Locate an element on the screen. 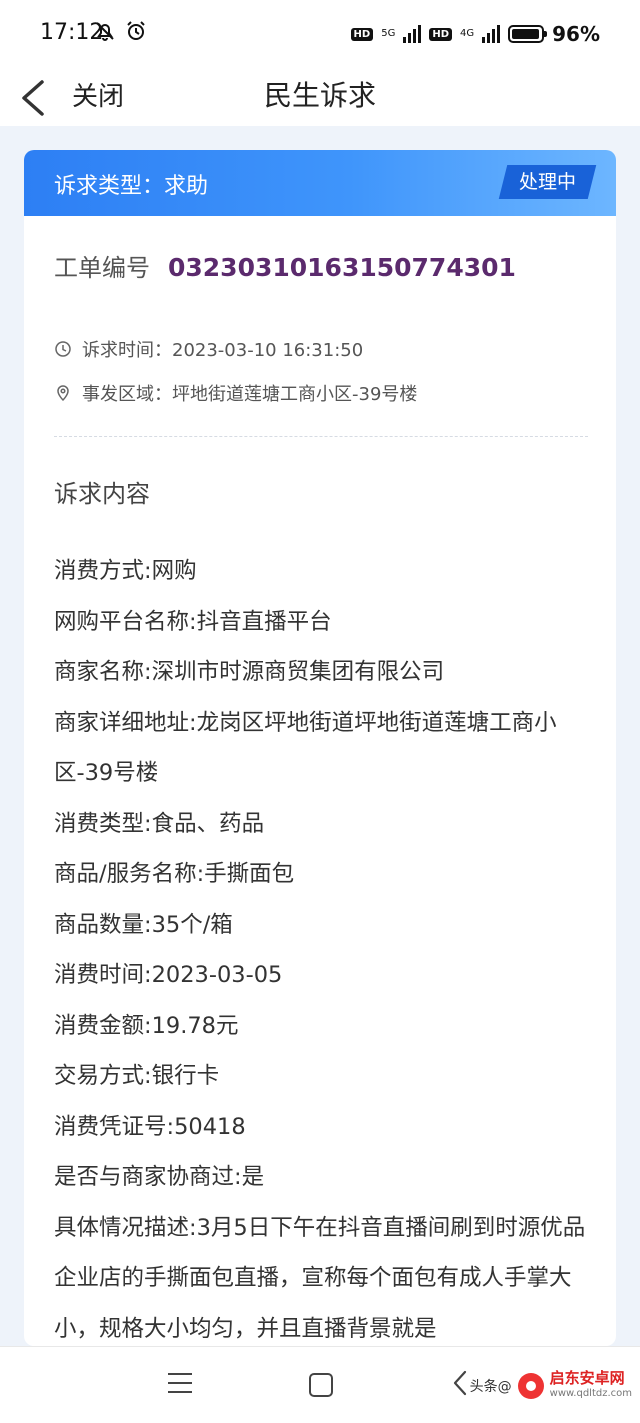  order-number-row: 工单编号 03230310163150774301 is located at coordinates (285, 265).